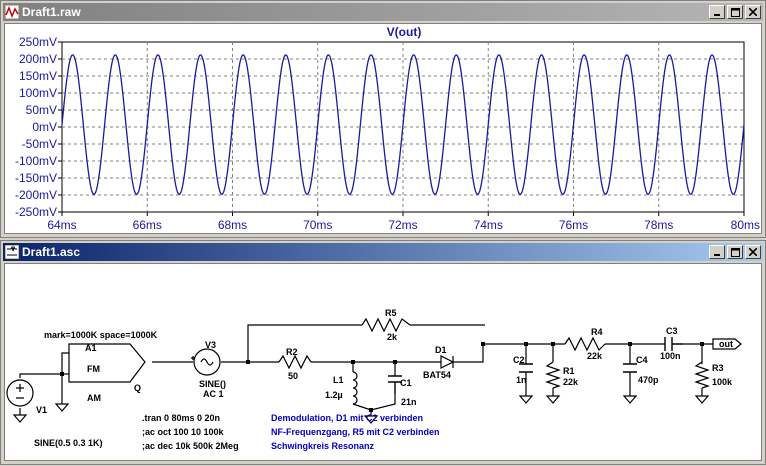 This screenshot has width=766, height=466. What do you see at coordinates (519, 360) in the screenshot?
I see `c2-label: C2` at bounding box center [519, 360].